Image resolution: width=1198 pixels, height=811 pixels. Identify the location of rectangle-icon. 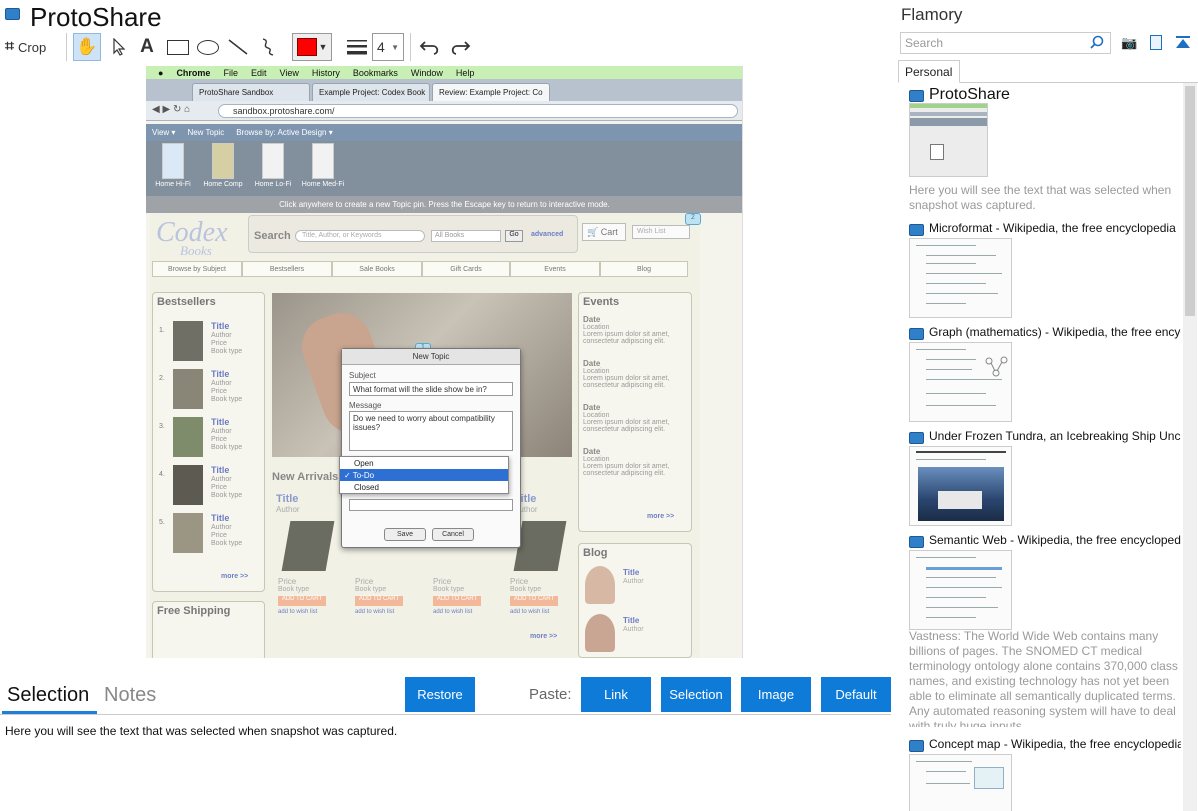
(178, 47).